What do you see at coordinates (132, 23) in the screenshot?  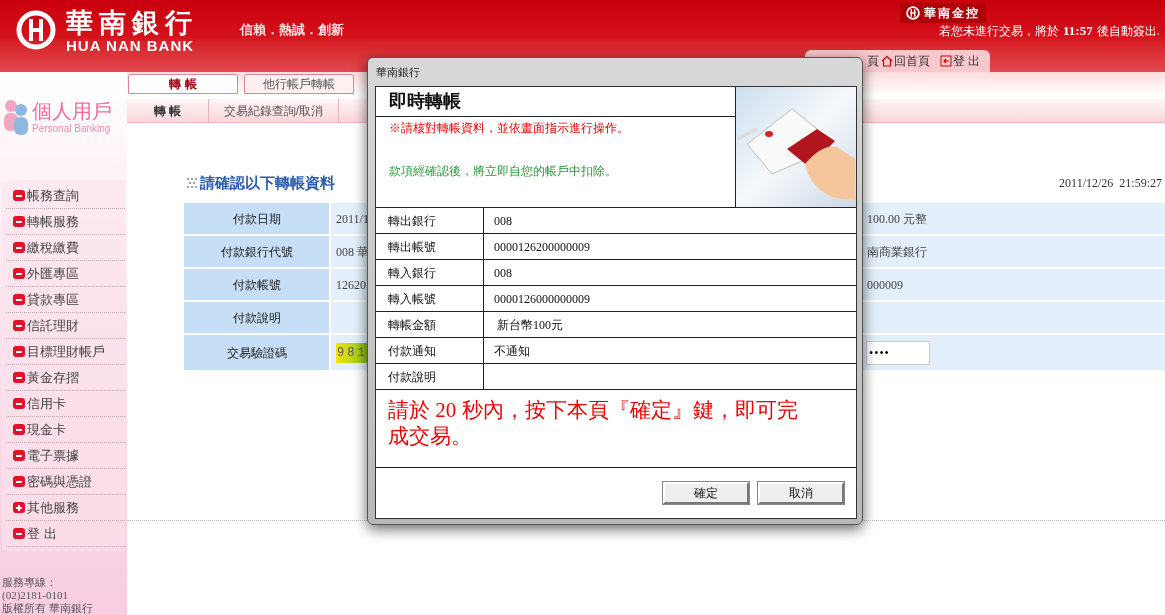 I see `bank-name: 華南銀行` at bounding box center [132, 23].